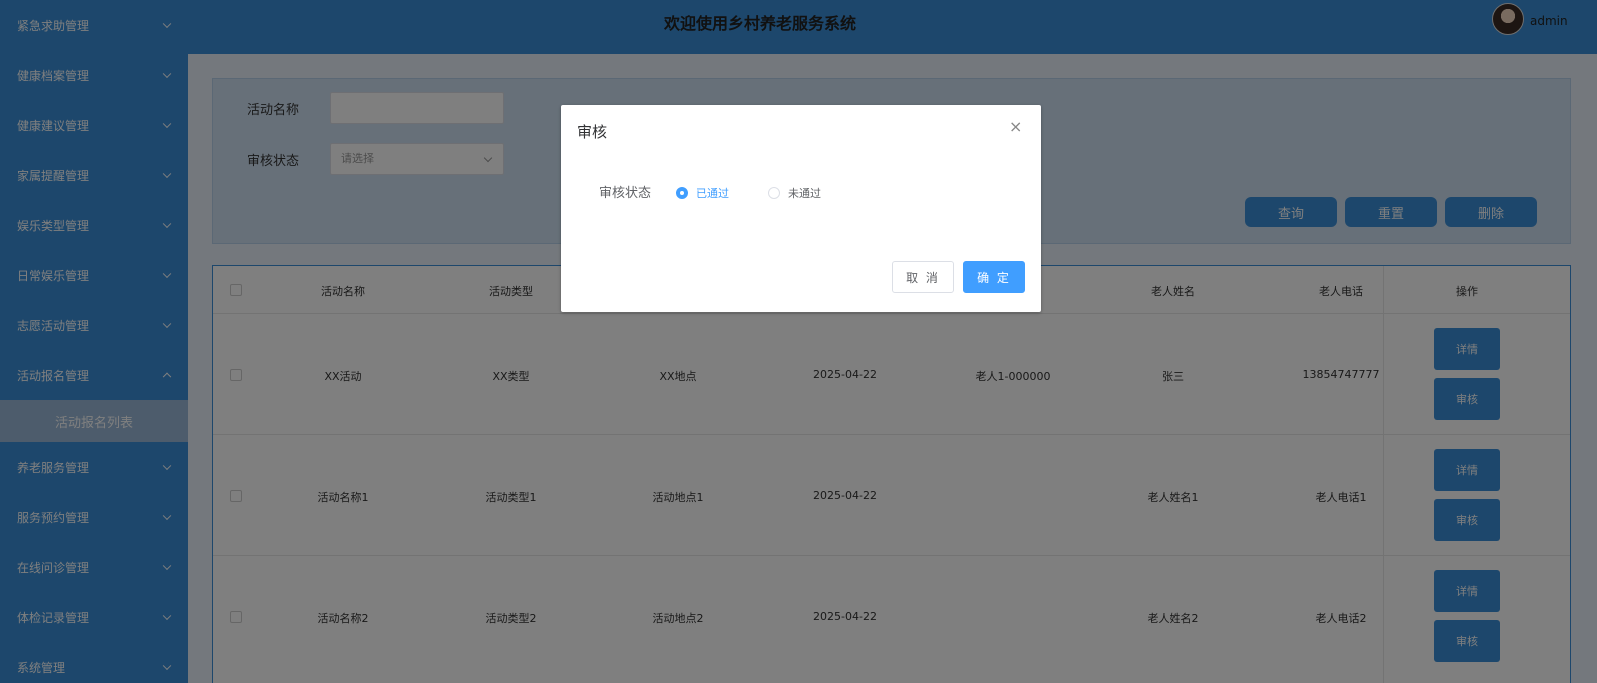 This screenshot has height=683, width=1597. What do you see at coordinates (712, 193) in the screenshot?
I see `radio-label: 已通过` at bounding box center [712, 193].